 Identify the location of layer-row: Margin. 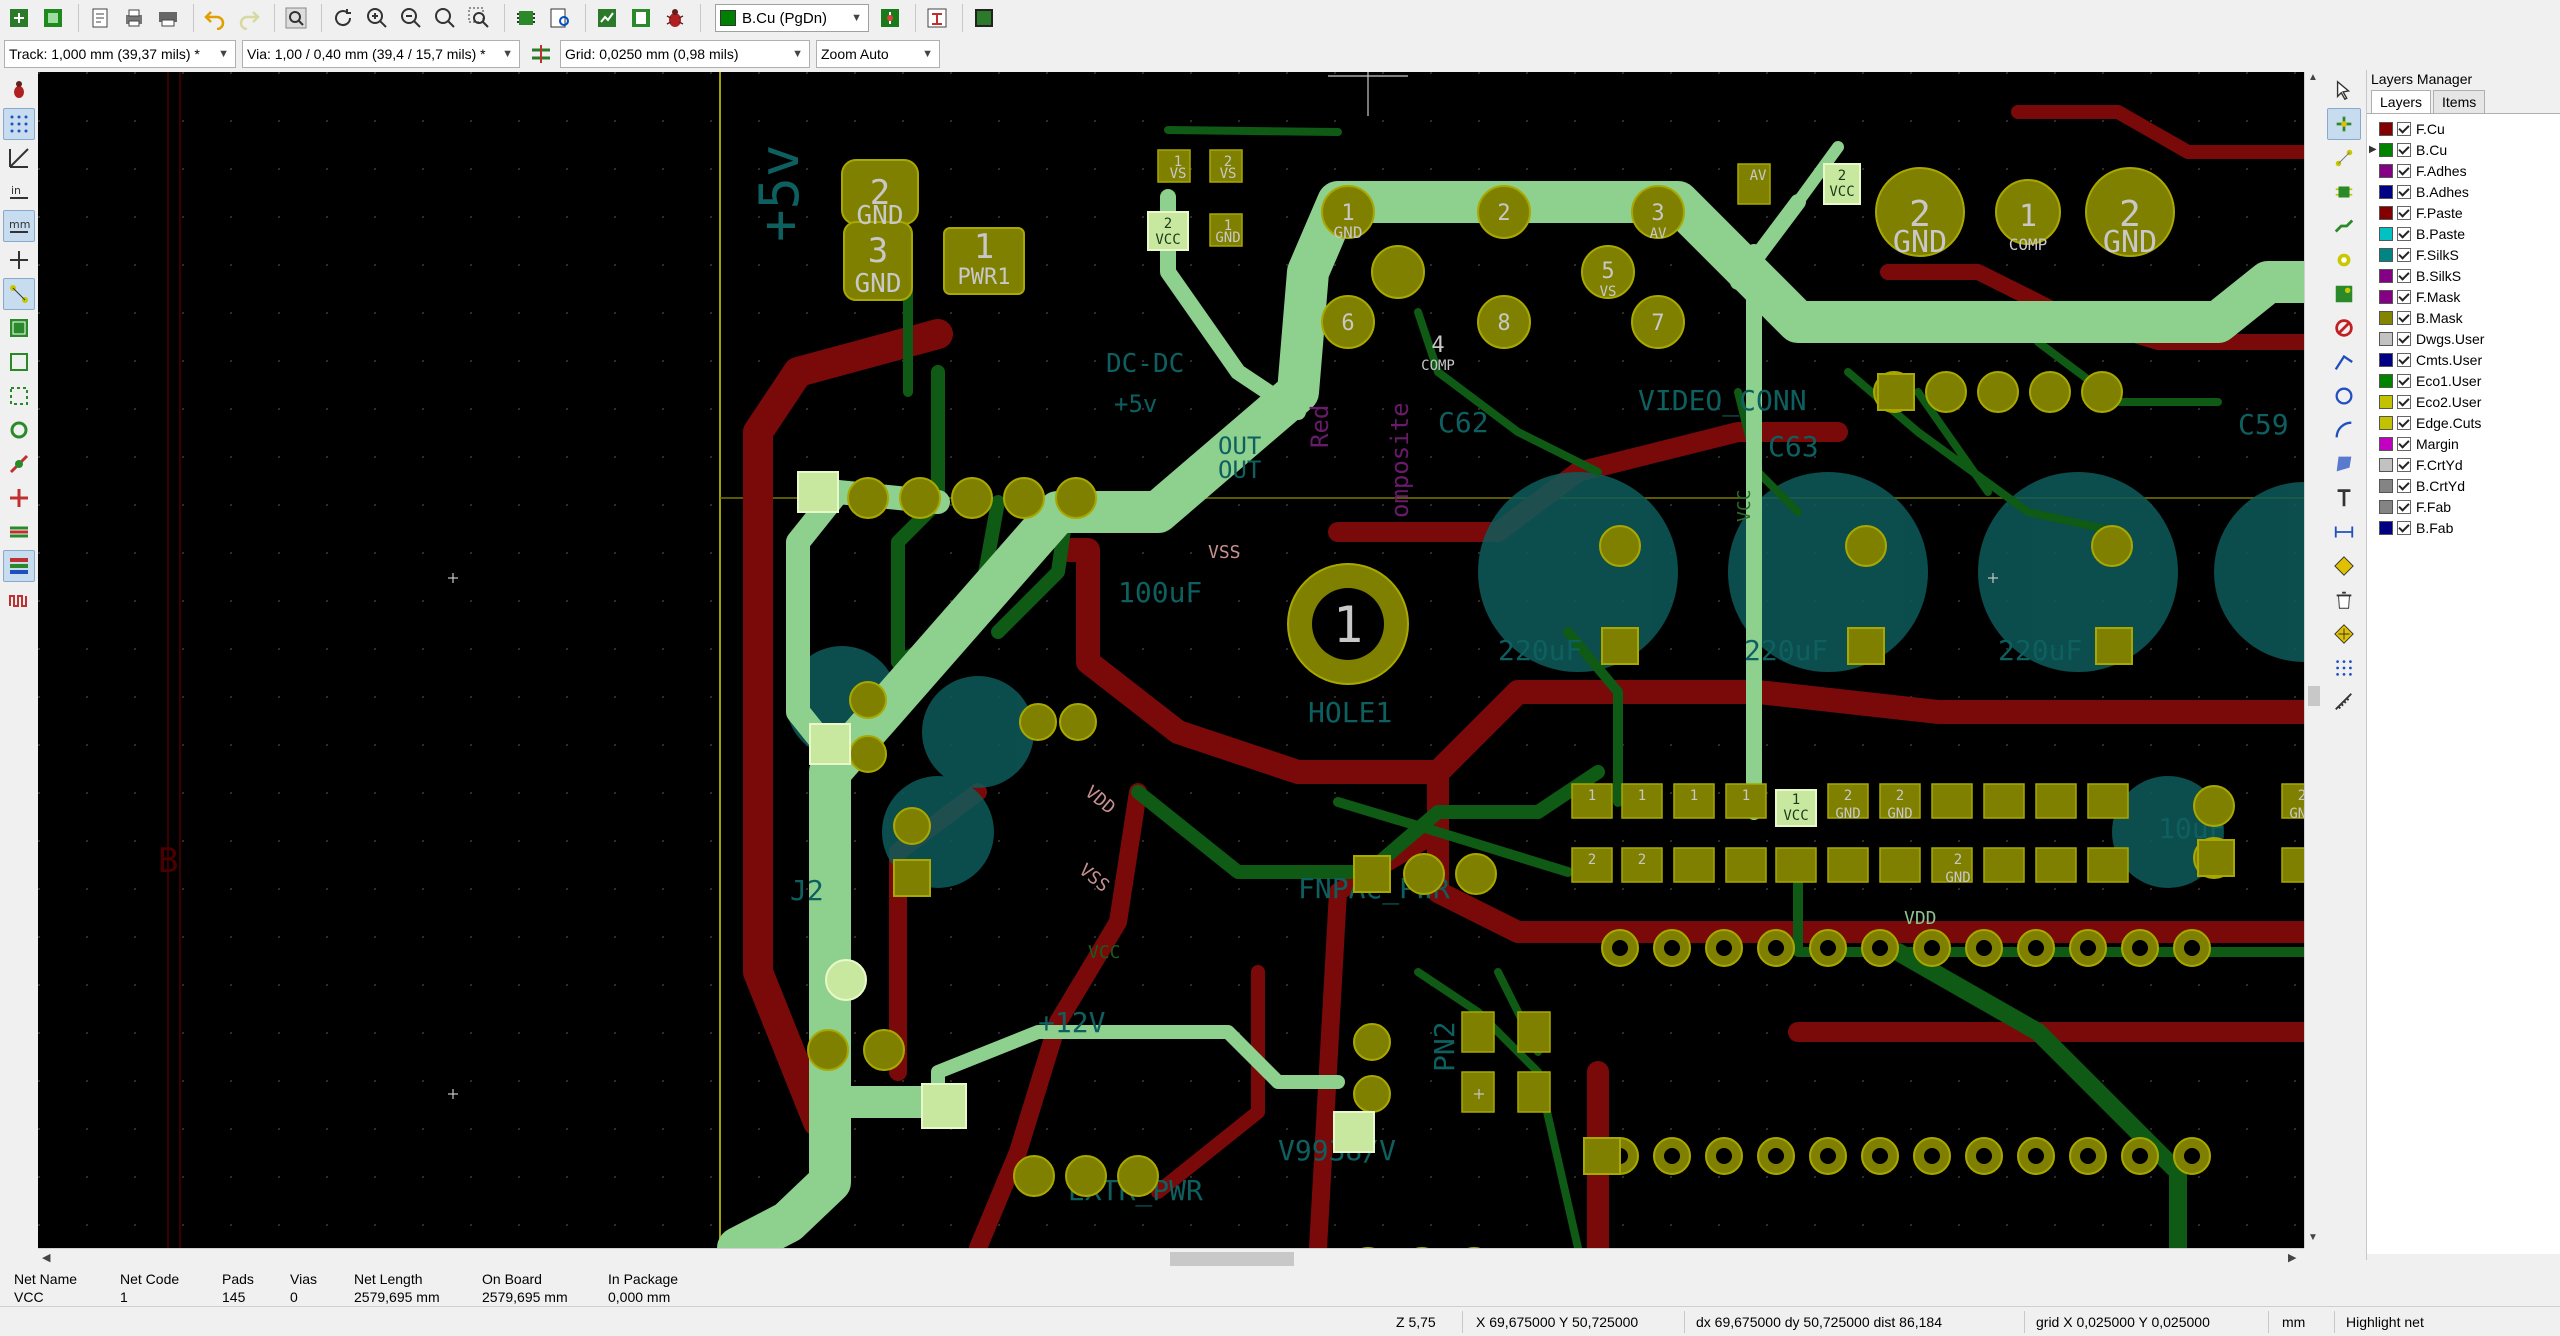
(2463, 443).